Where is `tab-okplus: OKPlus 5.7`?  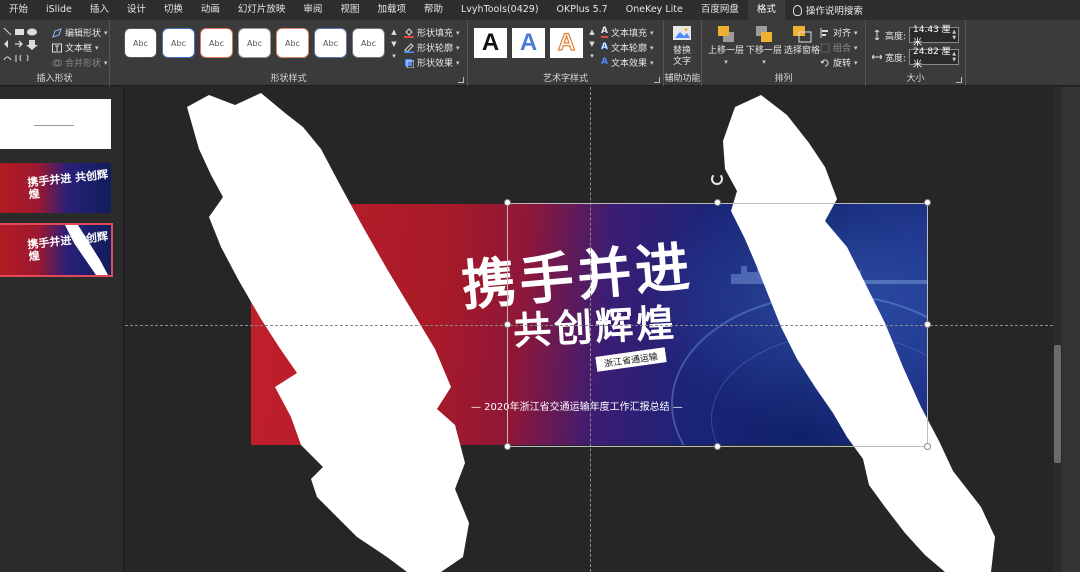 tab-okplus: OKPlus 5.7 is located at coordinates (582, 10).